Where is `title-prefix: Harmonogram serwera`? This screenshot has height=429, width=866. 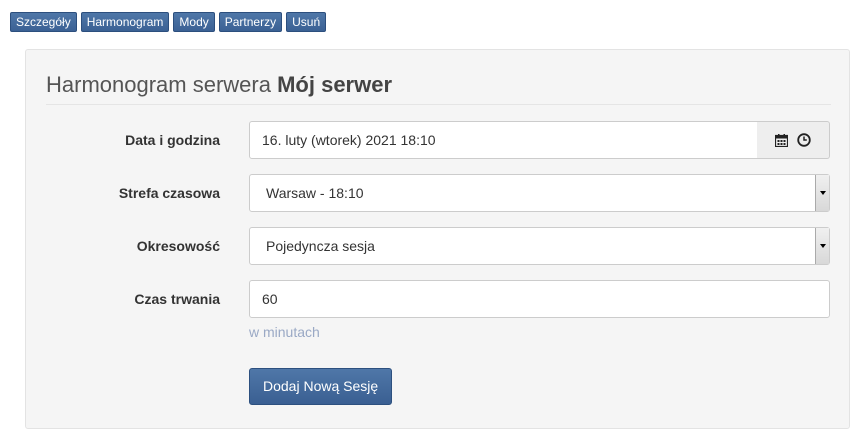
title-prefix: Harmonogram serwera is located at coordinates (158, 84).